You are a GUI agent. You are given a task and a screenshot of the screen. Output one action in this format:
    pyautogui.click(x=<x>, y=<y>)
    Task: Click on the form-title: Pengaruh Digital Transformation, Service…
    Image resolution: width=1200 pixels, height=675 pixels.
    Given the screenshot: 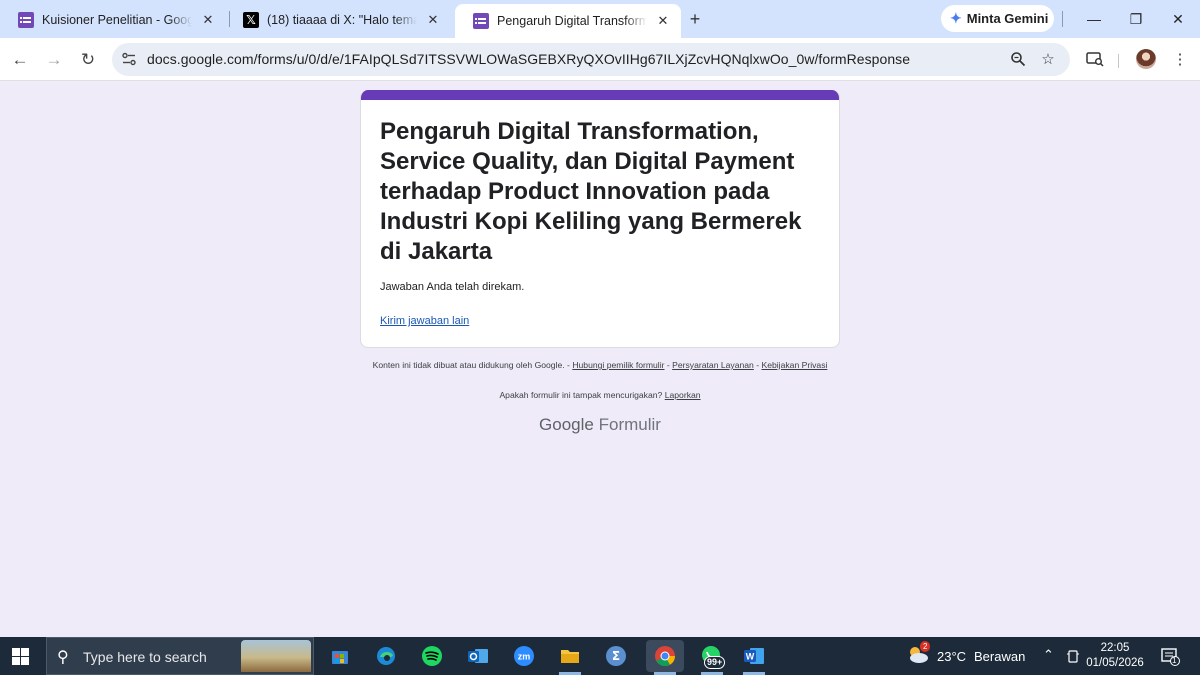 What is the action you would take?
    pyautogui.click(x=591, y=191)
    